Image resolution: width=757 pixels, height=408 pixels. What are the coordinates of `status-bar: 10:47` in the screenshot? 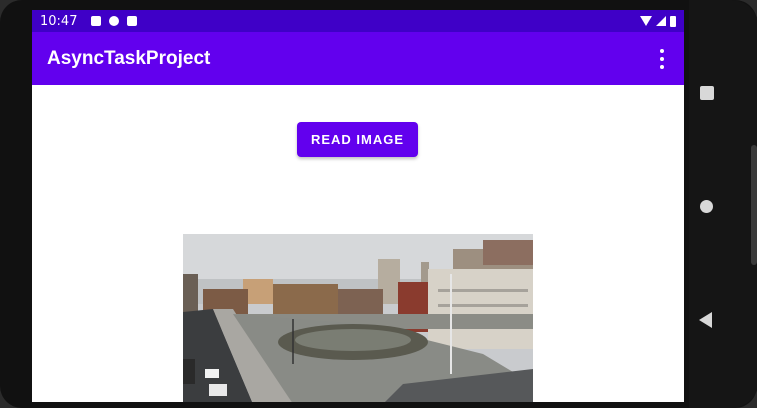 It's located at (358, 21).